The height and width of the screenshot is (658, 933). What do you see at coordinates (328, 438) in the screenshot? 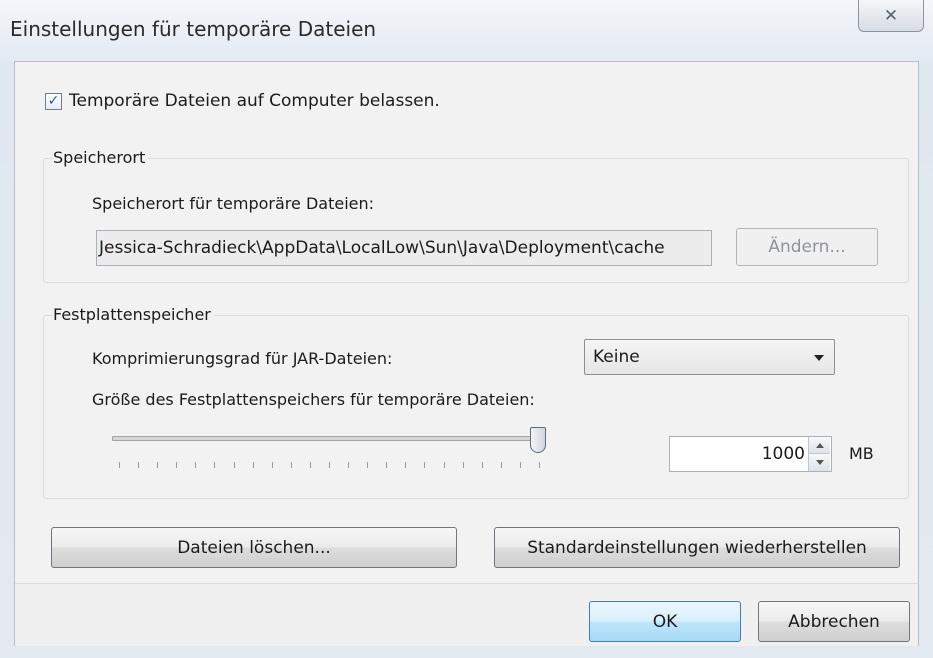
I see `disk-size-slider` at bounding box center [328, 438].